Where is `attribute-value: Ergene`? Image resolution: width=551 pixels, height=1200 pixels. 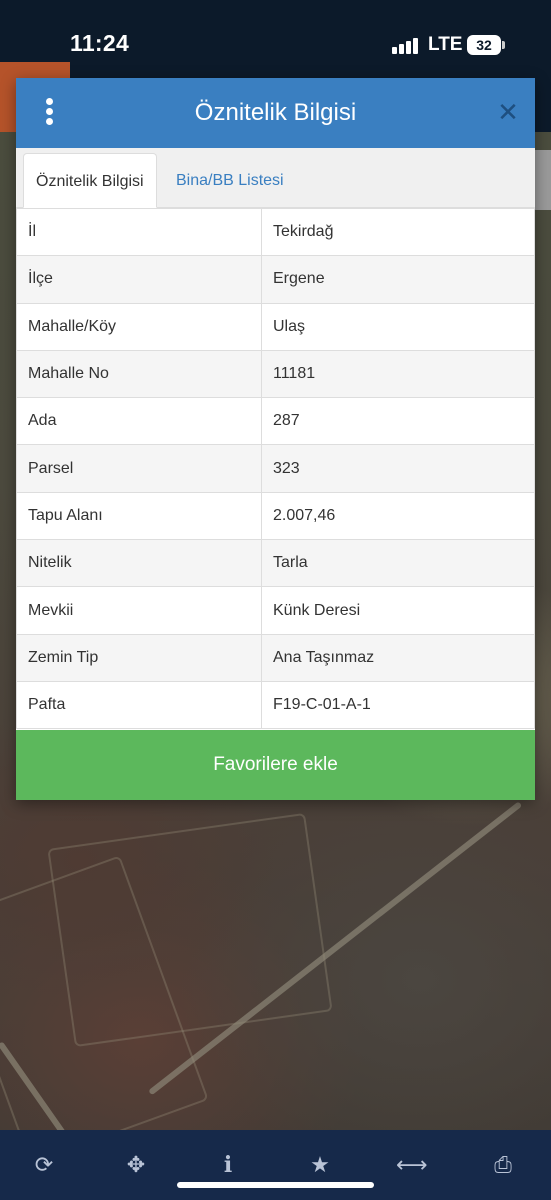 attribute-value: Ergene is located at coordinates (398, 279).